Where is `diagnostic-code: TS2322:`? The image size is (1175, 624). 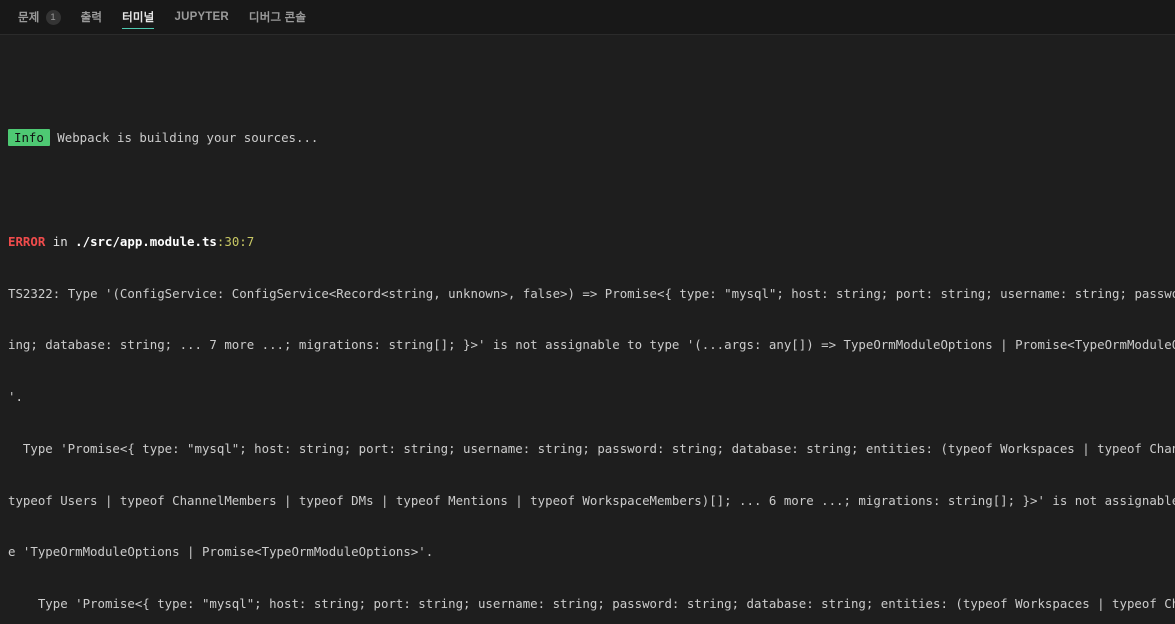
diagnostic-code: TS2322: is located at coordinates (38, 293).